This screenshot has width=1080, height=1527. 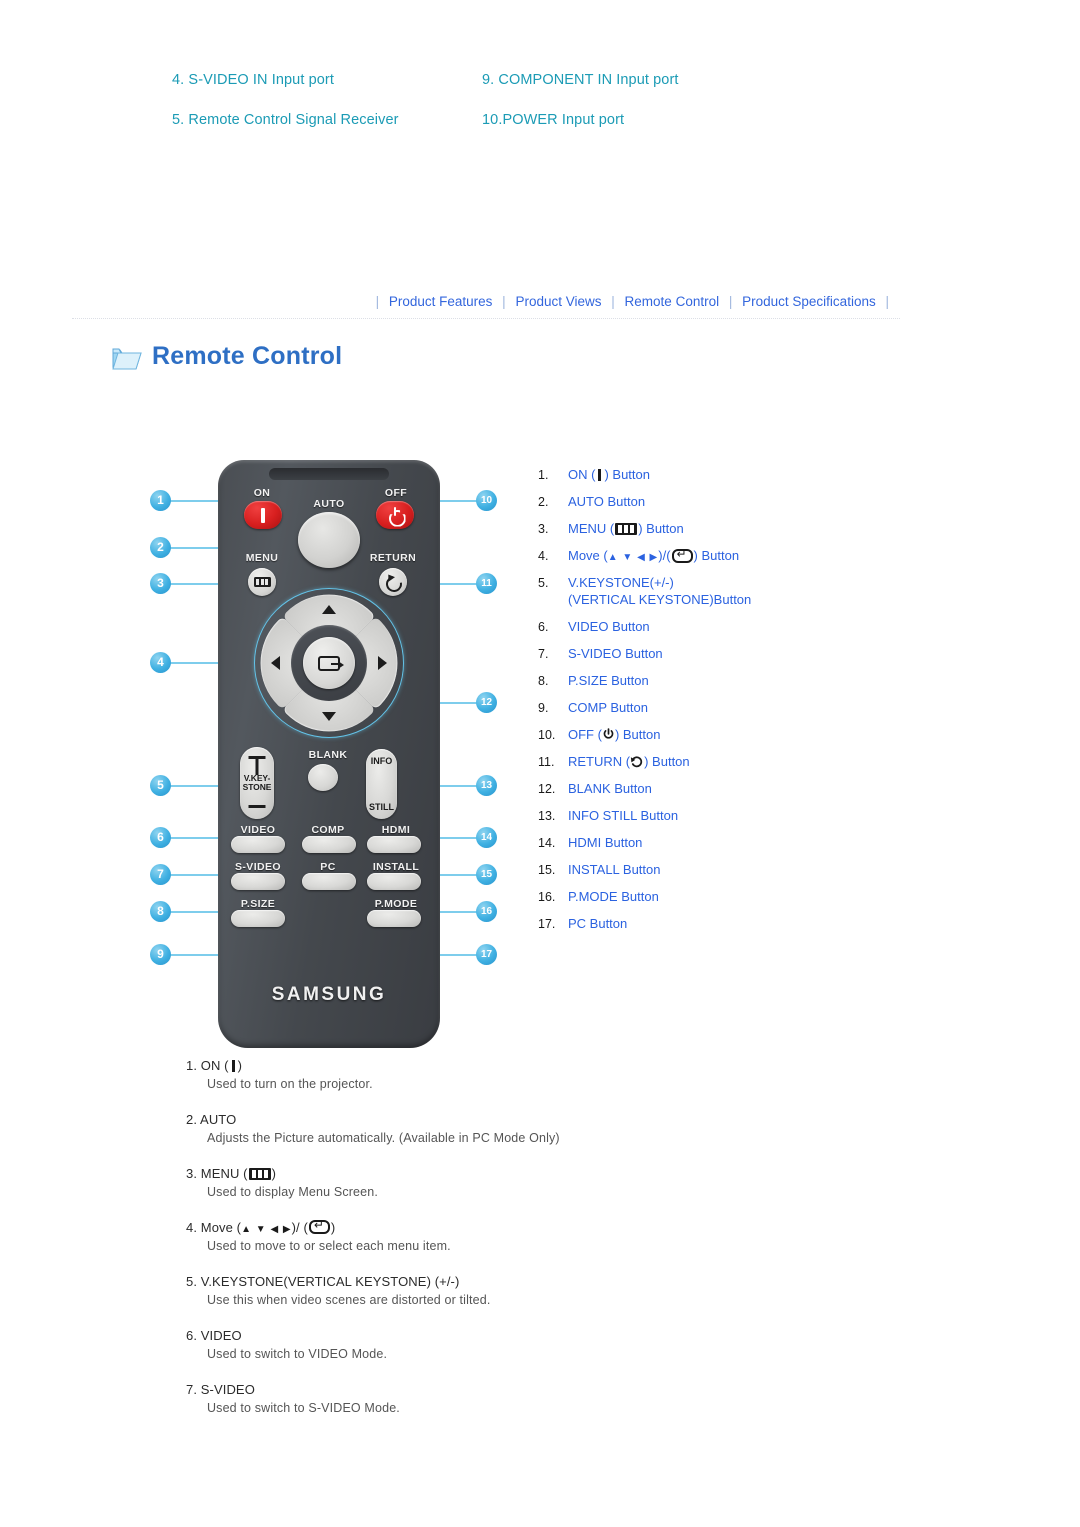 What do you see at coordinates (160, 547) in the screenshot?
I see `callout-2: 2` at bounding box center [160, 547].